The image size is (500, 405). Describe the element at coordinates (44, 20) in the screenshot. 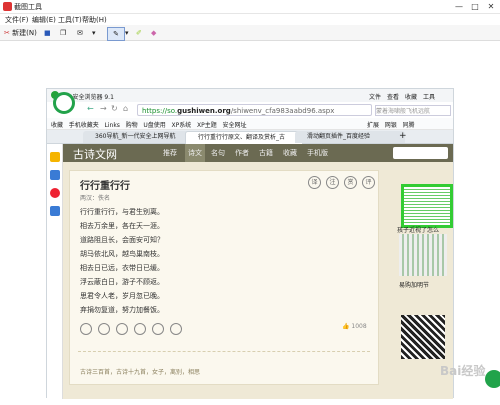

I see `menu-edit: 编辑(E)` at that location.